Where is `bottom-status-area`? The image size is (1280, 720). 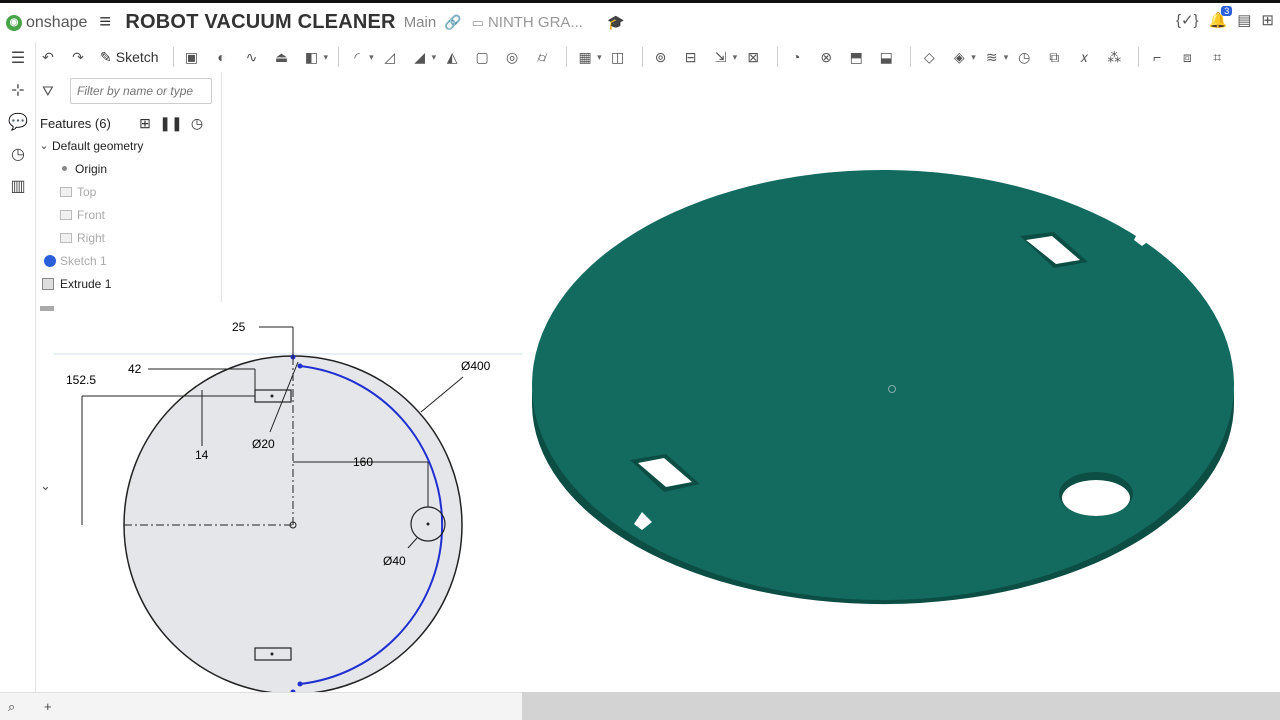 bottom-status-area is located at coordinates (901, 706).